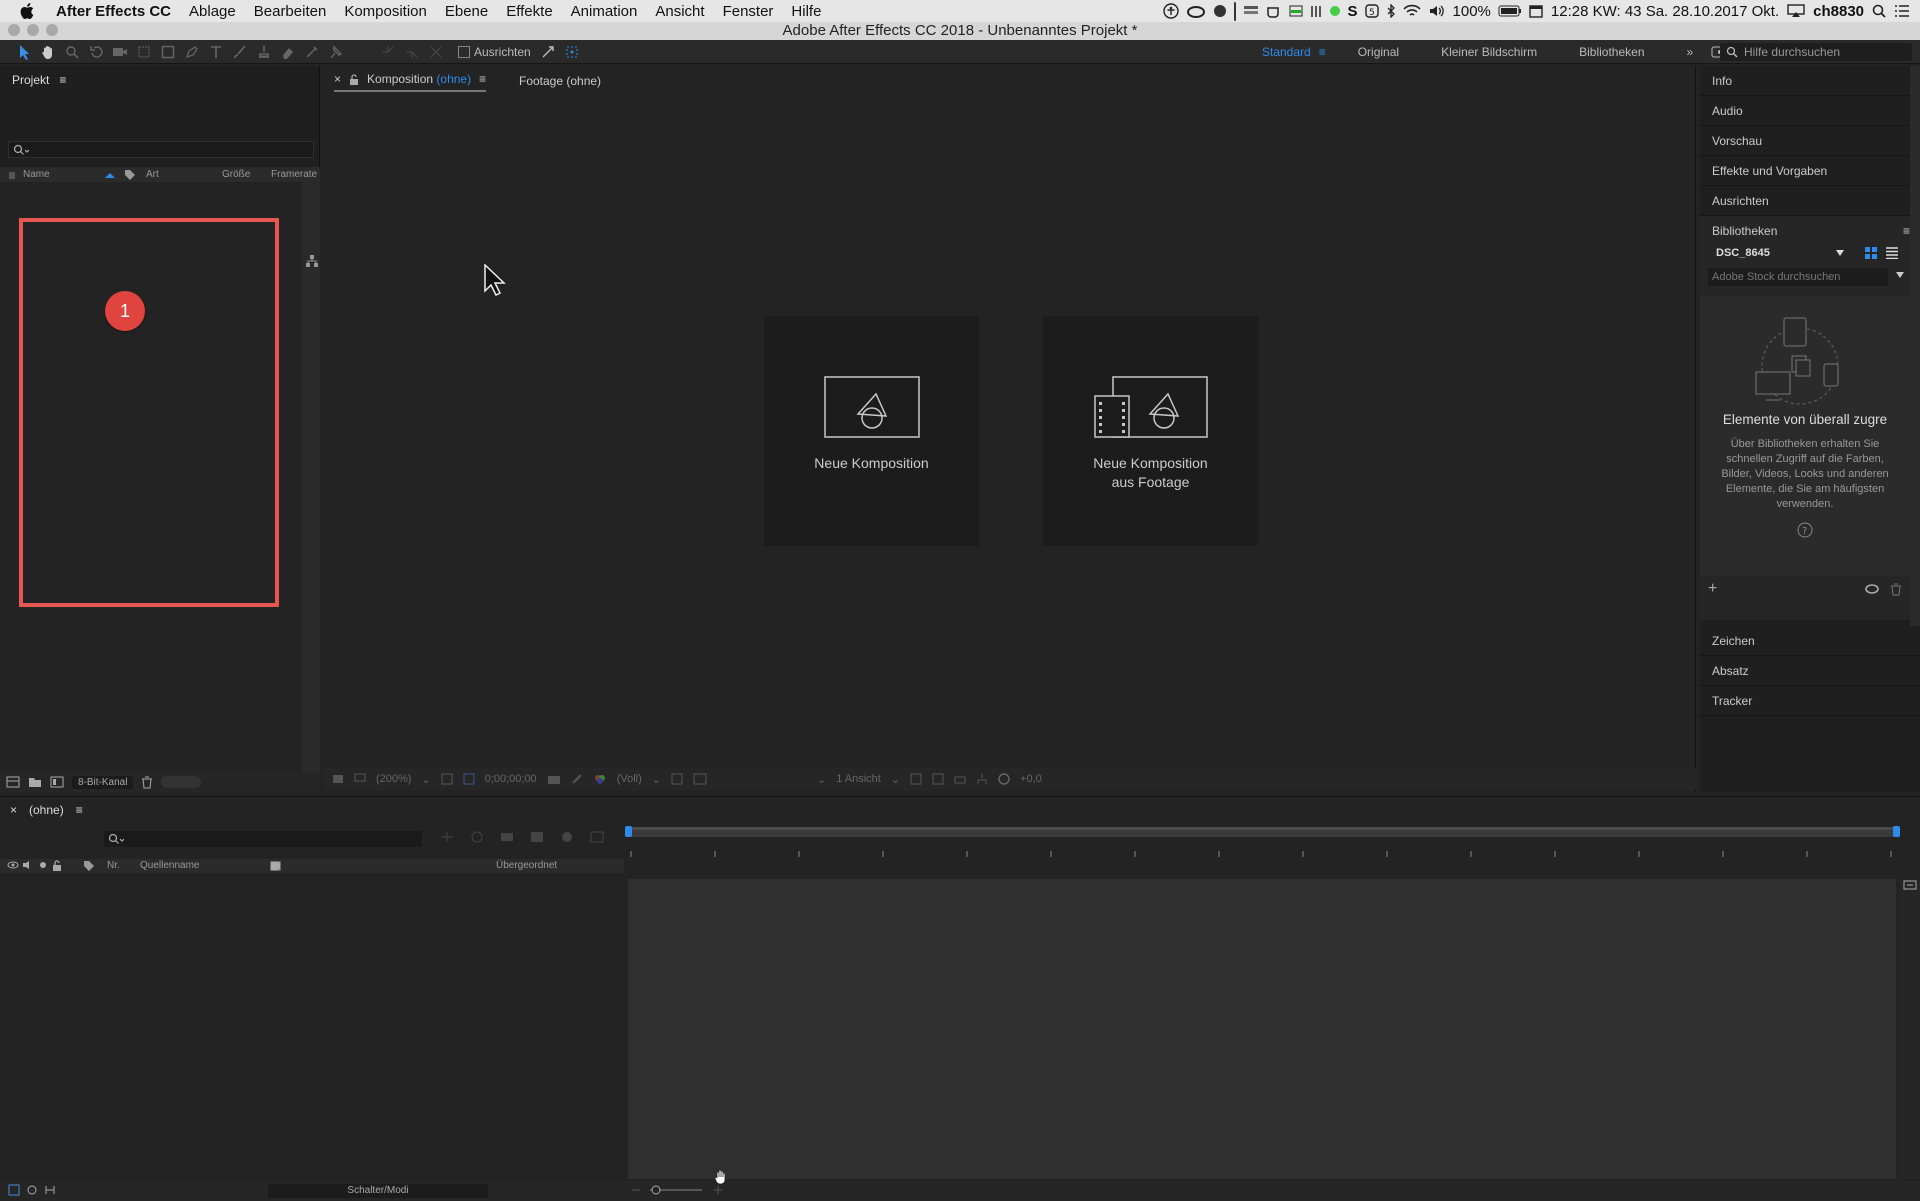 The height and width of the screenshot is (1201, 1920). Describe the element at coordinates (13, 782) in the screenshot. I see `interpret-footage-icon` at that location.